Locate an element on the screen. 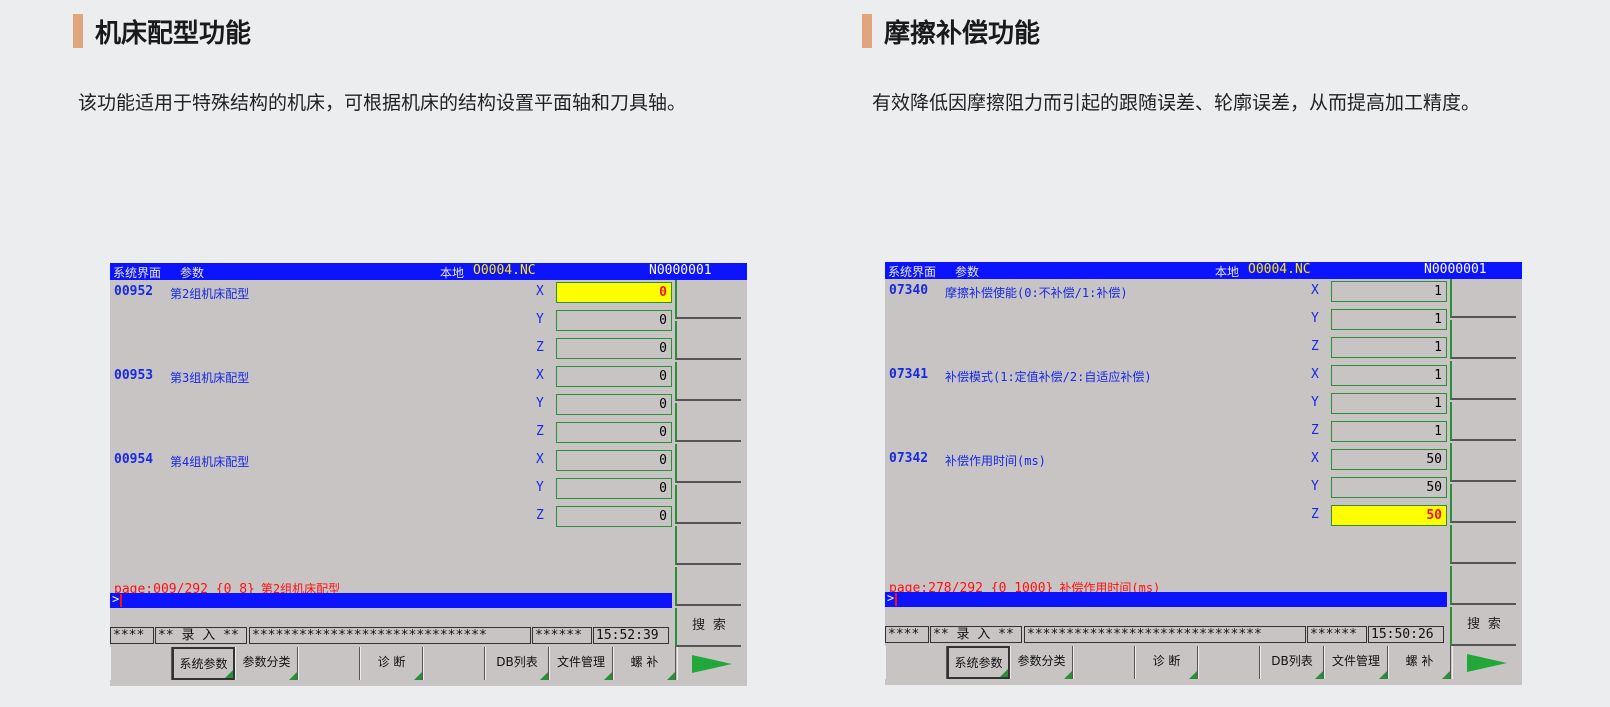 The image size is (1610, 707). program-filename: O0004.NC is located at coordinates (1279, 269).